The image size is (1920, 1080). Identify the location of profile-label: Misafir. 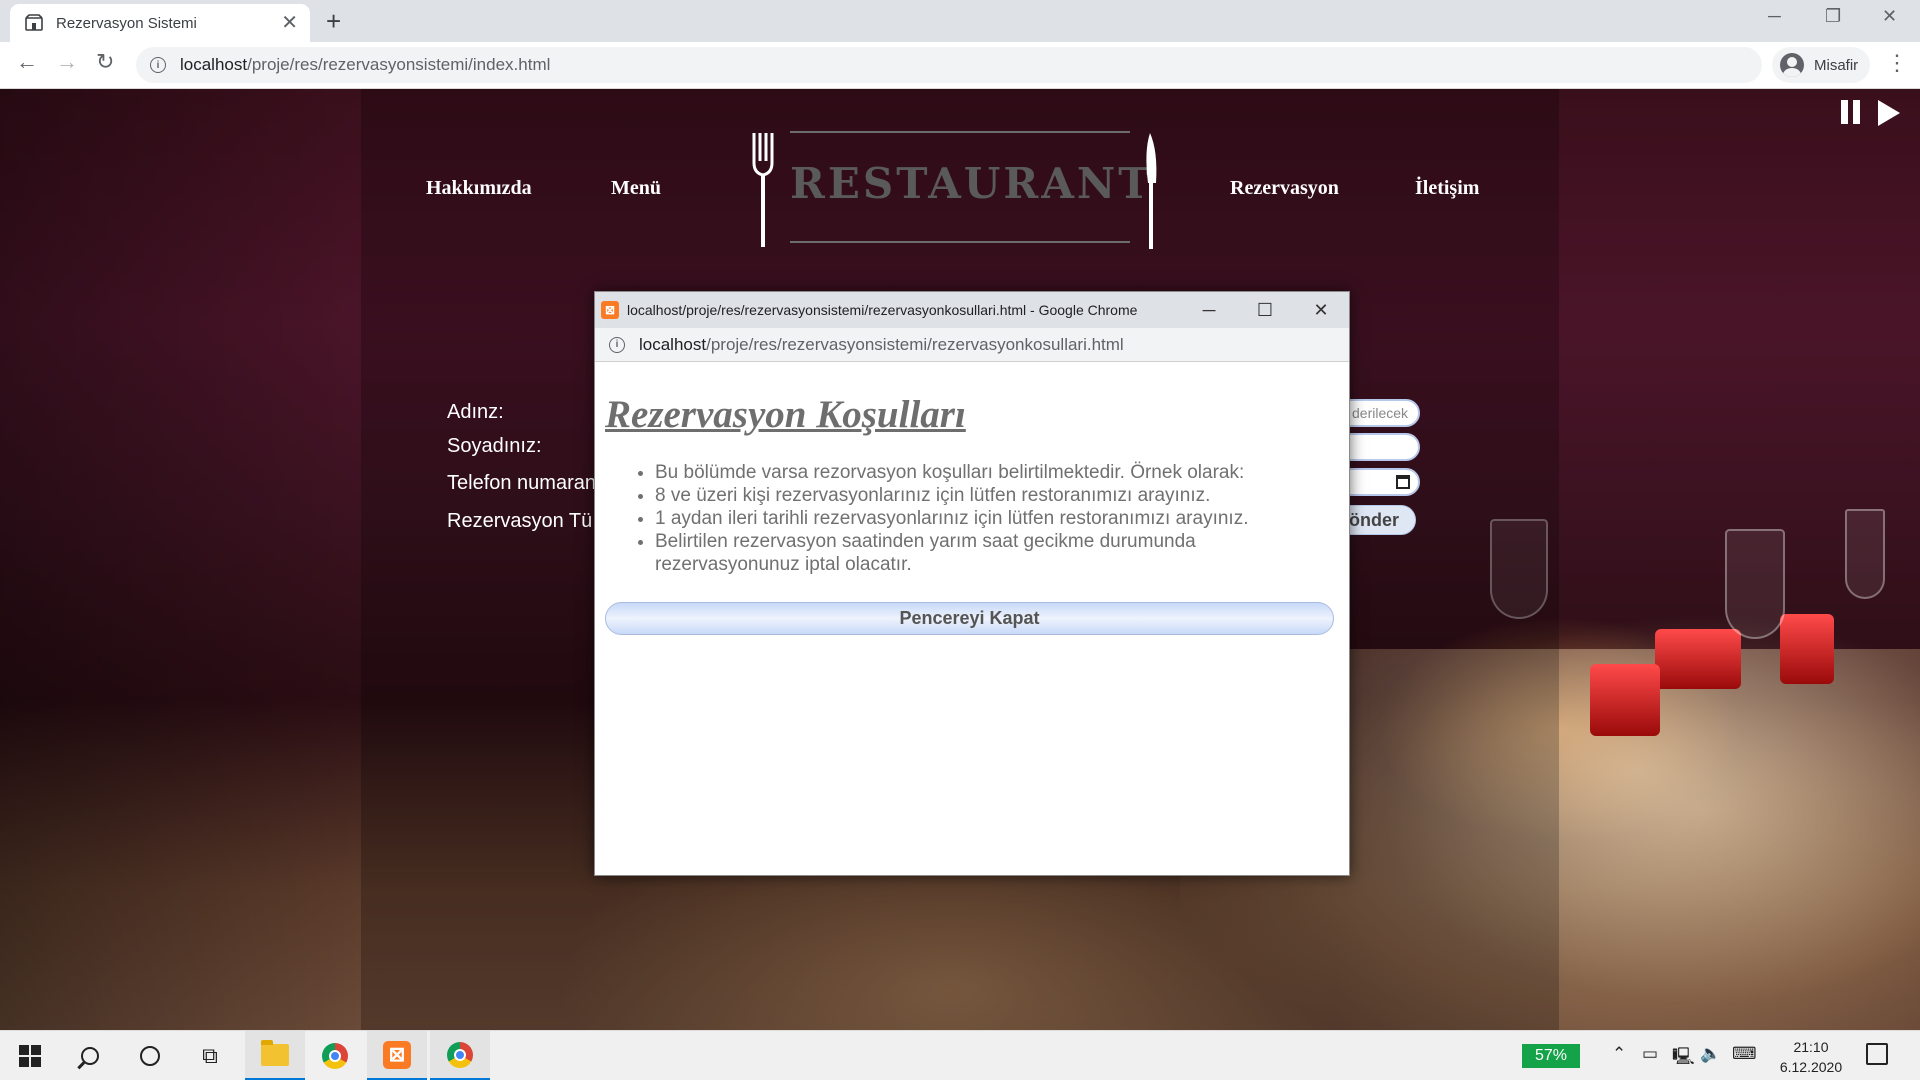
(1836, 65).